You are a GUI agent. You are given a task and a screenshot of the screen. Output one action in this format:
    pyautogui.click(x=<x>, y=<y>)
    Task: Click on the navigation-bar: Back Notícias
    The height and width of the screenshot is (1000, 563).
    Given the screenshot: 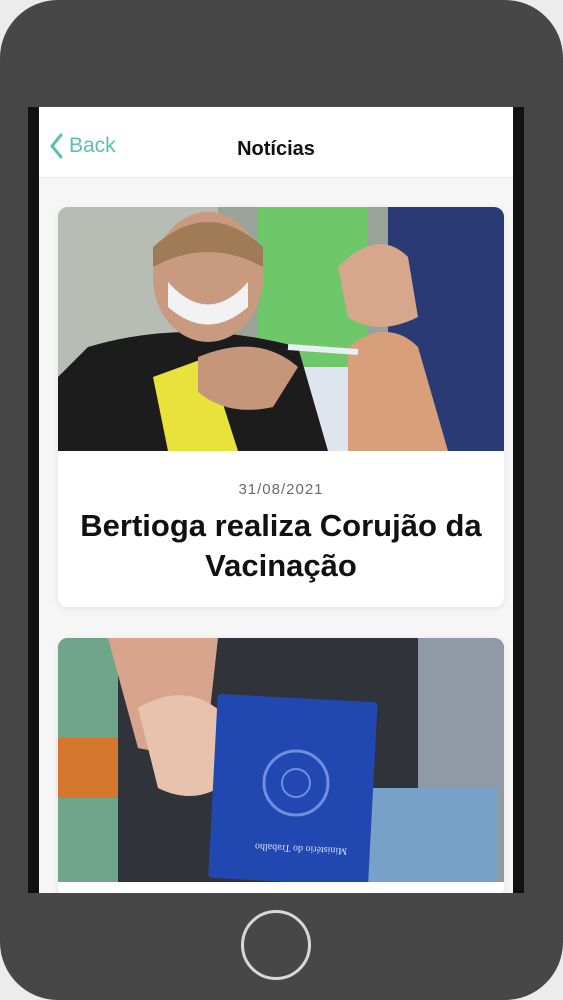 What is the action you would take?
    pyautogui.click(x=276, y=142)
    